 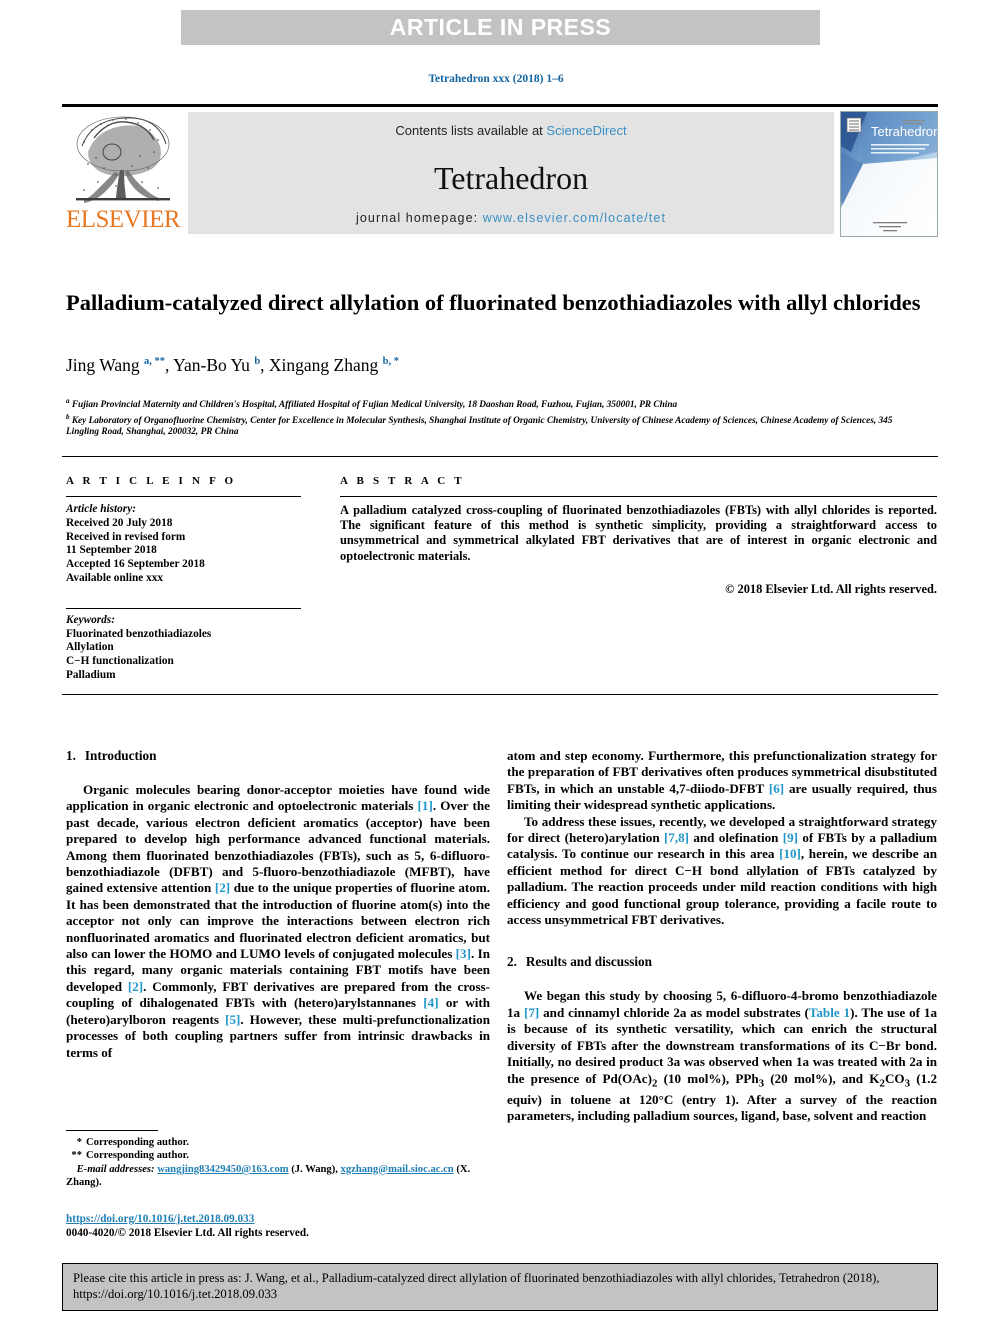 I want to click on citation-ref: [10], so click(x=790, y=853).